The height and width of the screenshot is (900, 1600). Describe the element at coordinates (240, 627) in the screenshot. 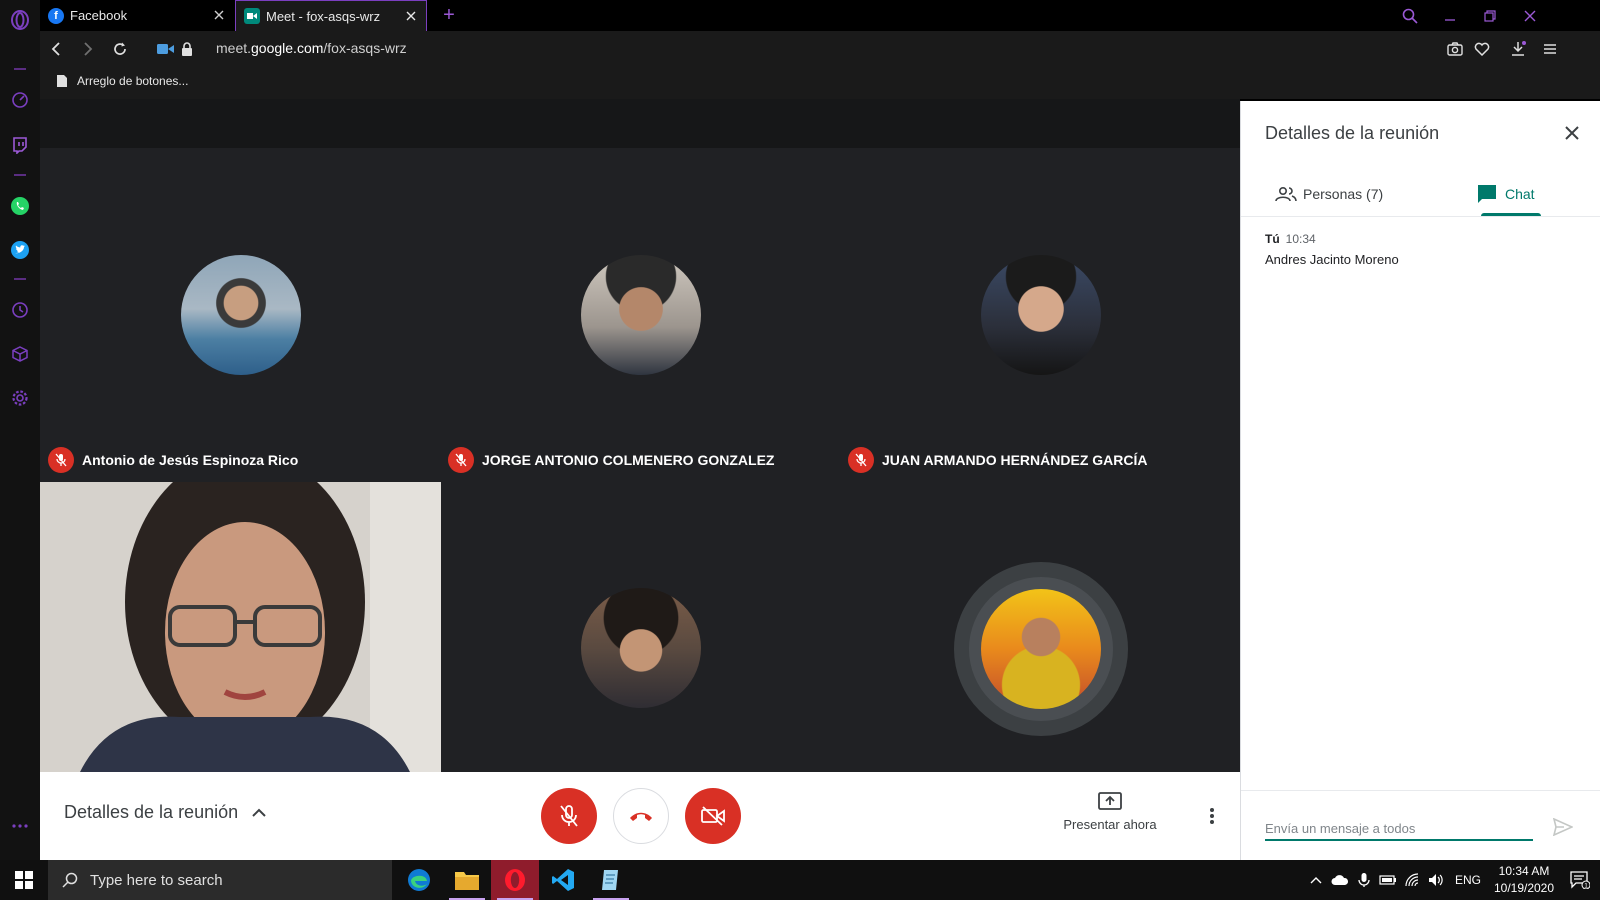

I see `video-frame` at that location.